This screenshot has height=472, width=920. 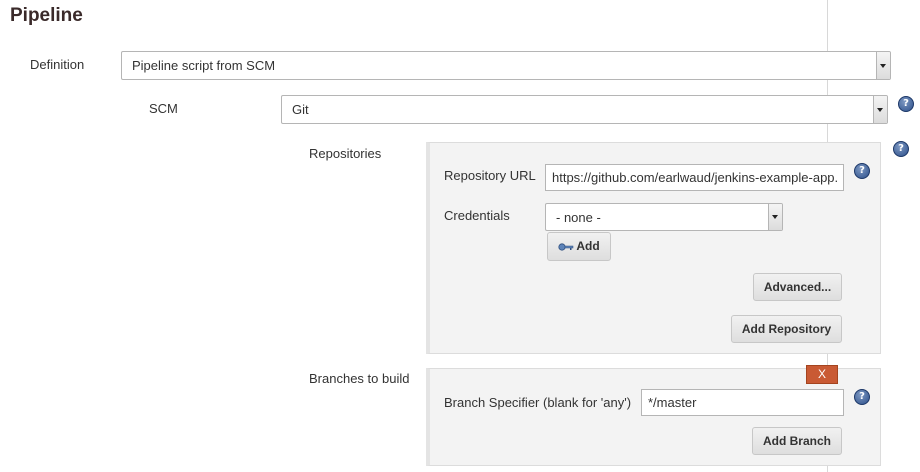 I want to click on add-credentials-button: Add, so click(x=579, y=246).